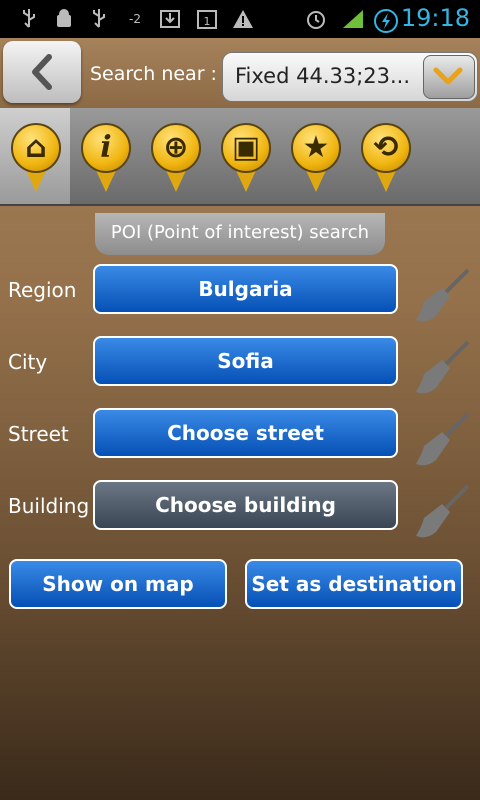  I want to click on search-near-label: Search near :, so click(153, 74).